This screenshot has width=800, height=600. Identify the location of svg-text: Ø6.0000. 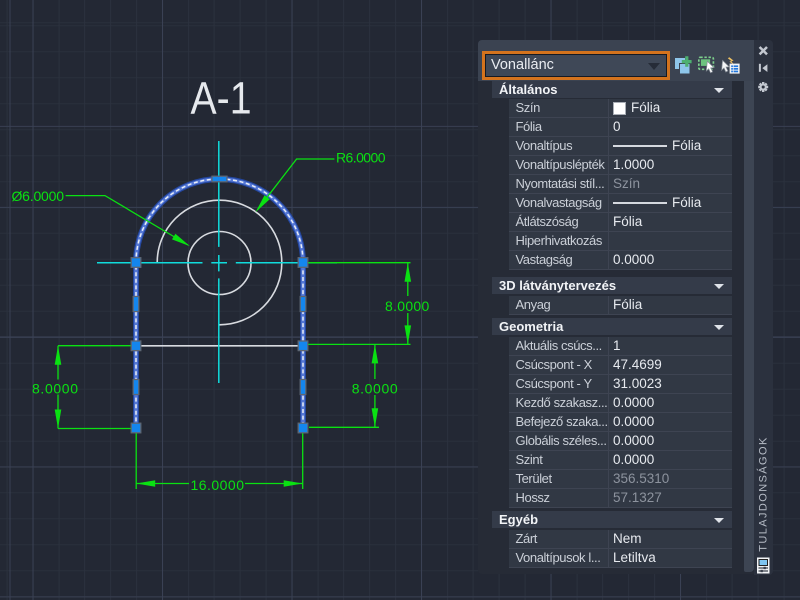
(38, 196).